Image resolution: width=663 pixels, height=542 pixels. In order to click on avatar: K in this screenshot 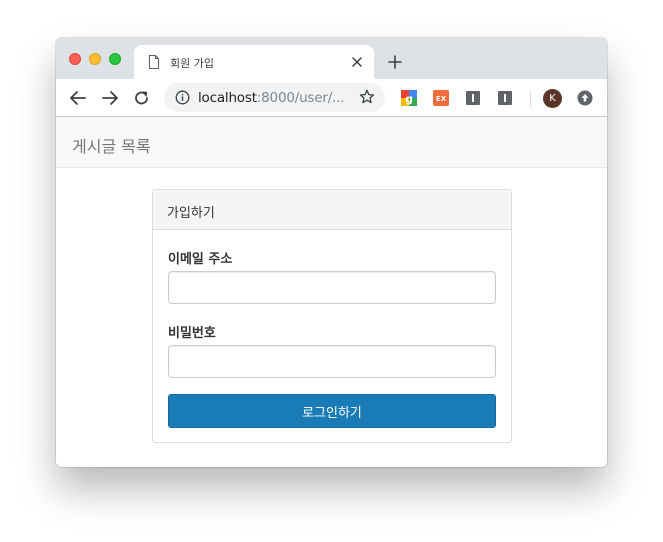, I will do `click(552, 98)`.